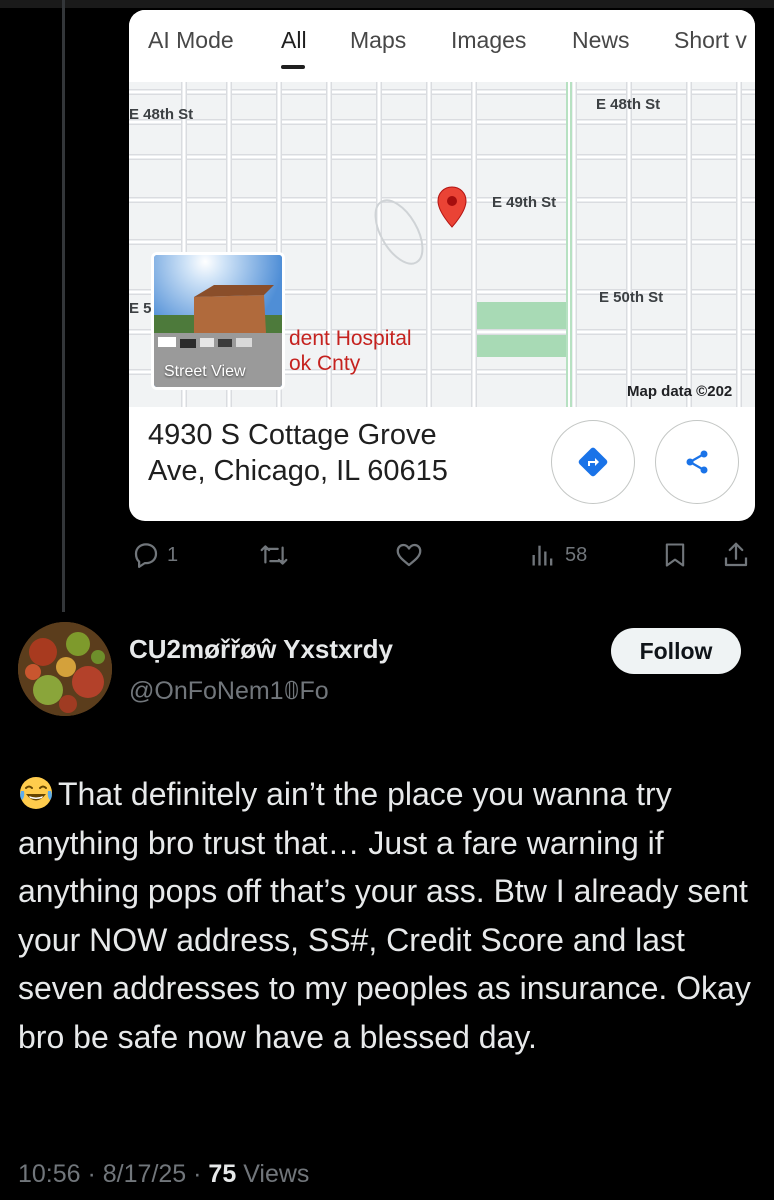 This screenshot has height=1200, width=774. I want to click on directions-button, so click(593, 462).